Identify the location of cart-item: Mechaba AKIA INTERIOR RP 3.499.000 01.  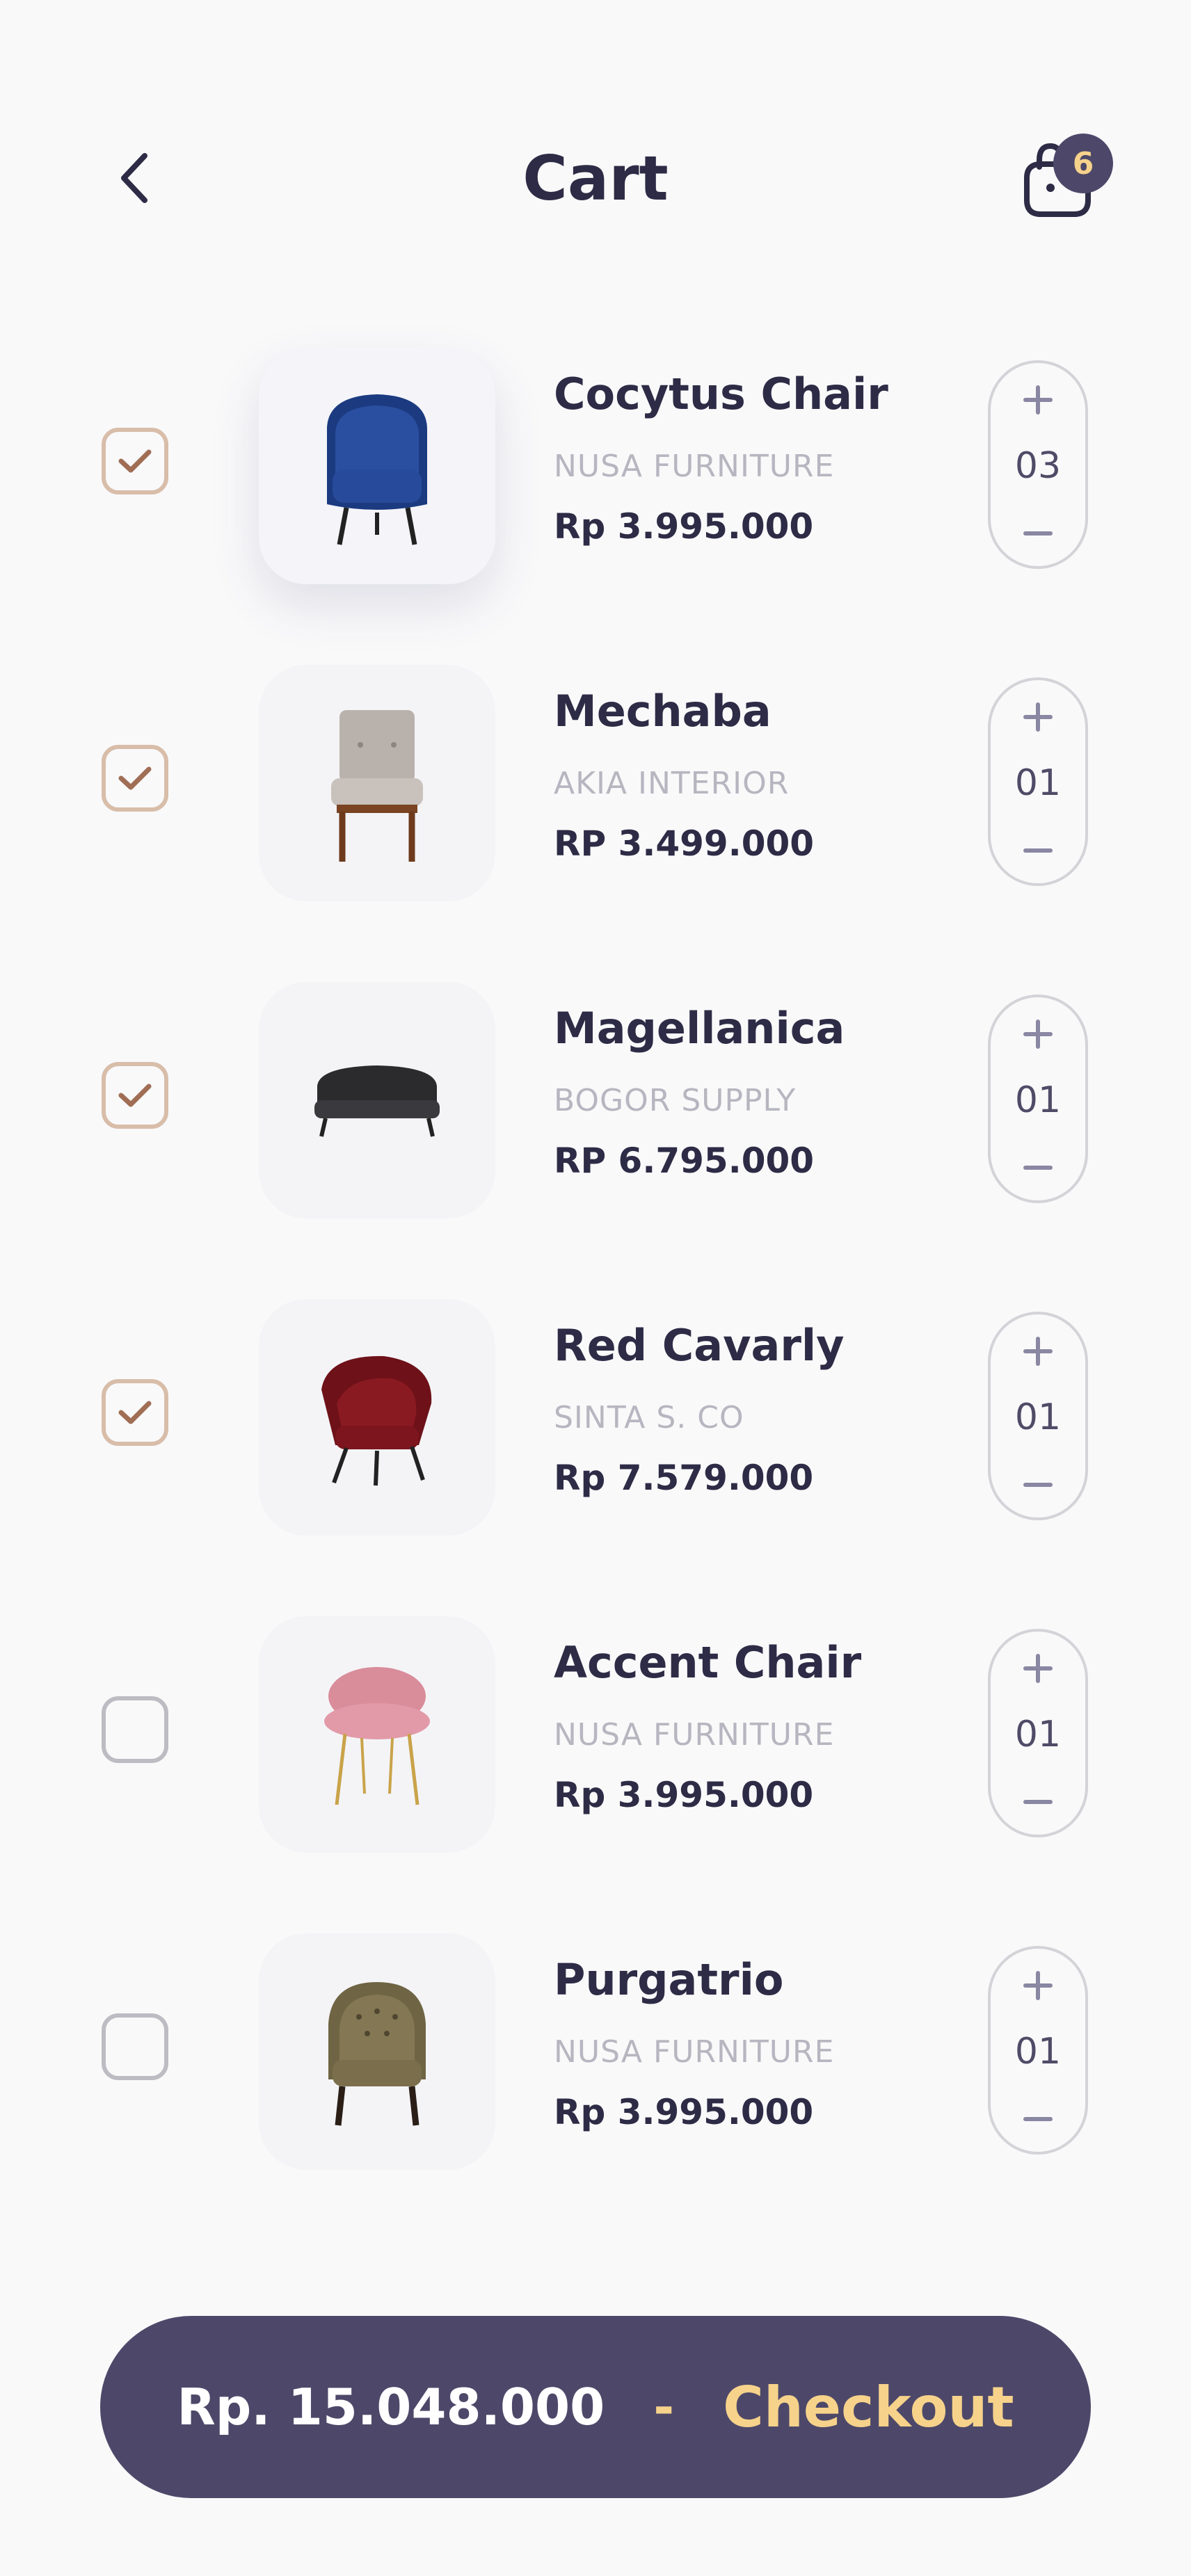
(595, 785).